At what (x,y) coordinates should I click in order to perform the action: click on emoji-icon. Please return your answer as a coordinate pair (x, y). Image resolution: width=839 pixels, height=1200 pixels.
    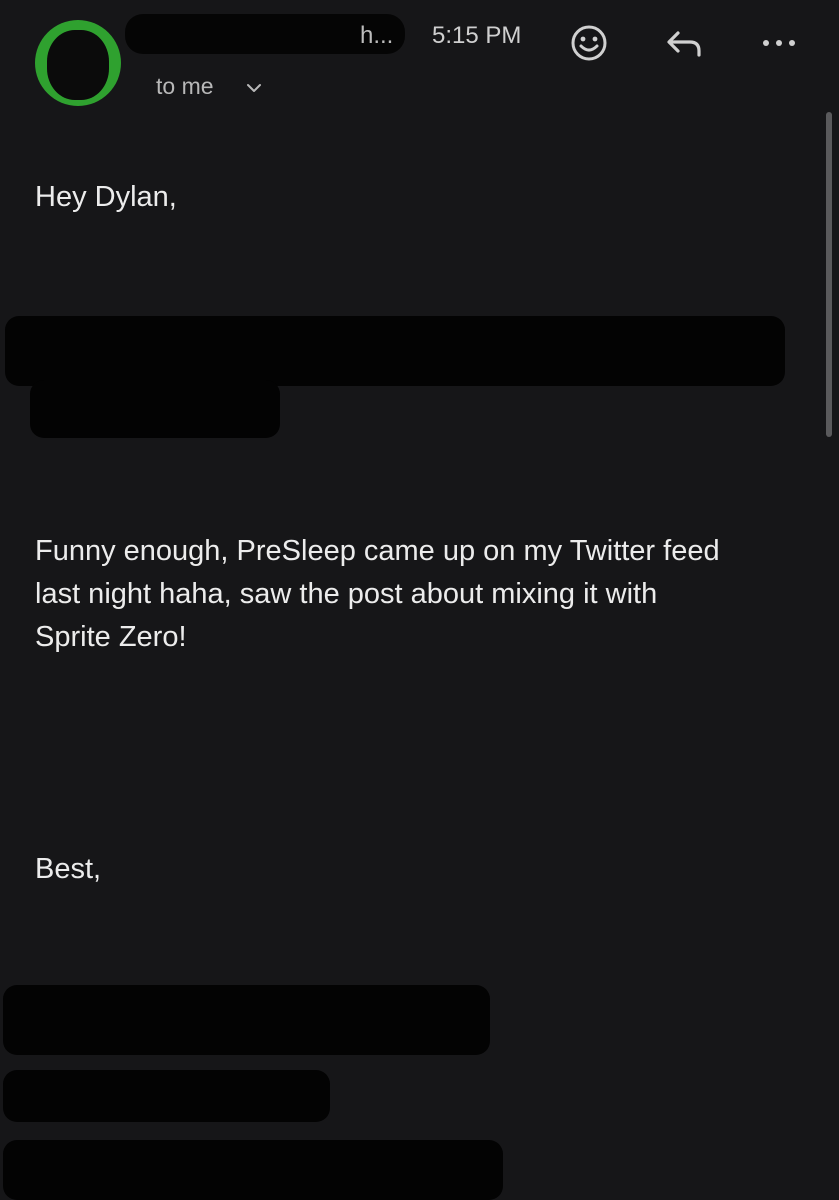
    Looking at the image, I should click on (589, 43).